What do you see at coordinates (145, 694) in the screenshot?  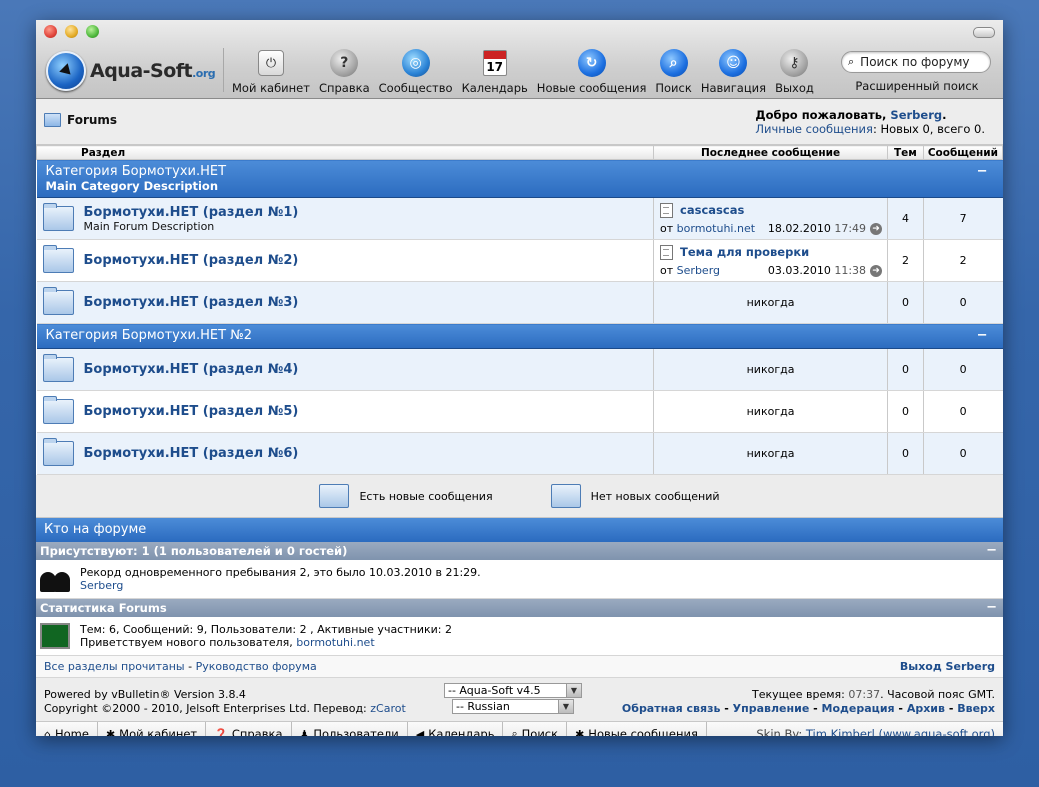 I see `powered-by: Powered by vBulletin® Version 3.8.4` at bounding box center [145, 694].